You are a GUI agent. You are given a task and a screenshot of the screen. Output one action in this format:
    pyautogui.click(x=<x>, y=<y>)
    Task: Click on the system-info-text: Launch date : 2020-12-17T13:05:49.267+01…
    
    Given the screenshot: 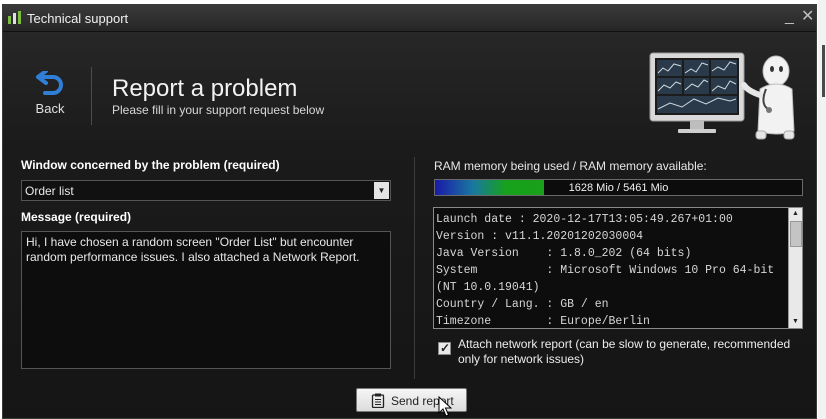 What is the action you would take?
    pyautogui.click(x=605, y=270)
    